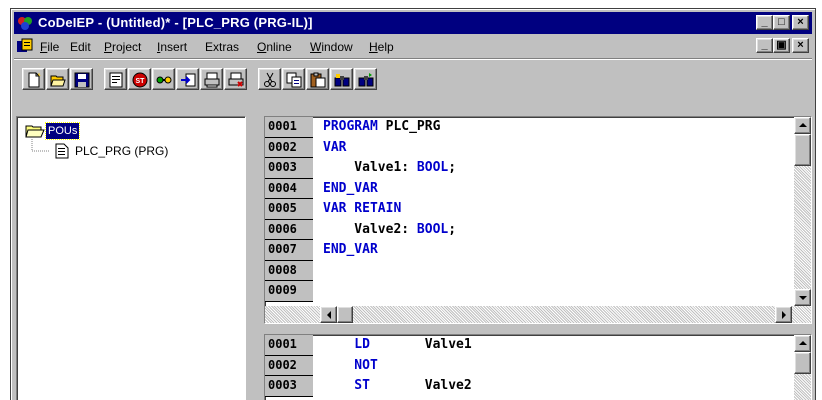 The image size is (822, 400). Describe the element at coordinates (62, 151) in the screenshot. I see `pou-document-icon` at that location.